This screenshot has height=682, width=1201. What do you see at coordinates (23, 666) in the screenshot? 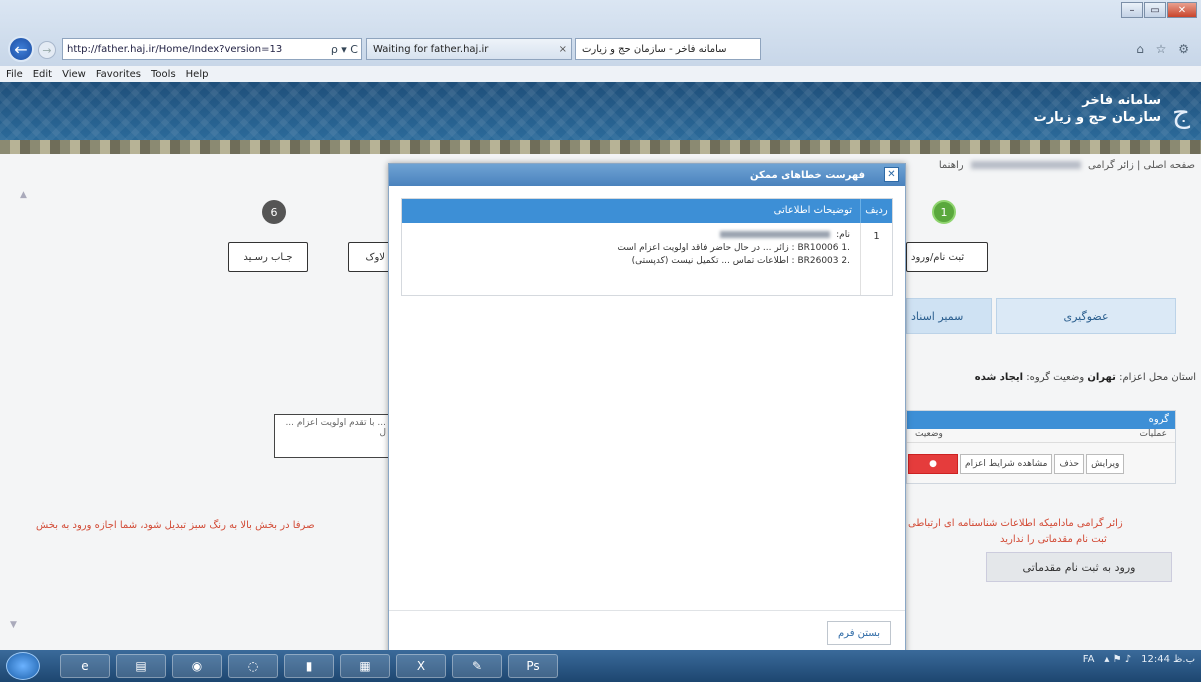
I see `start-button` at bounding box center [23, 666].